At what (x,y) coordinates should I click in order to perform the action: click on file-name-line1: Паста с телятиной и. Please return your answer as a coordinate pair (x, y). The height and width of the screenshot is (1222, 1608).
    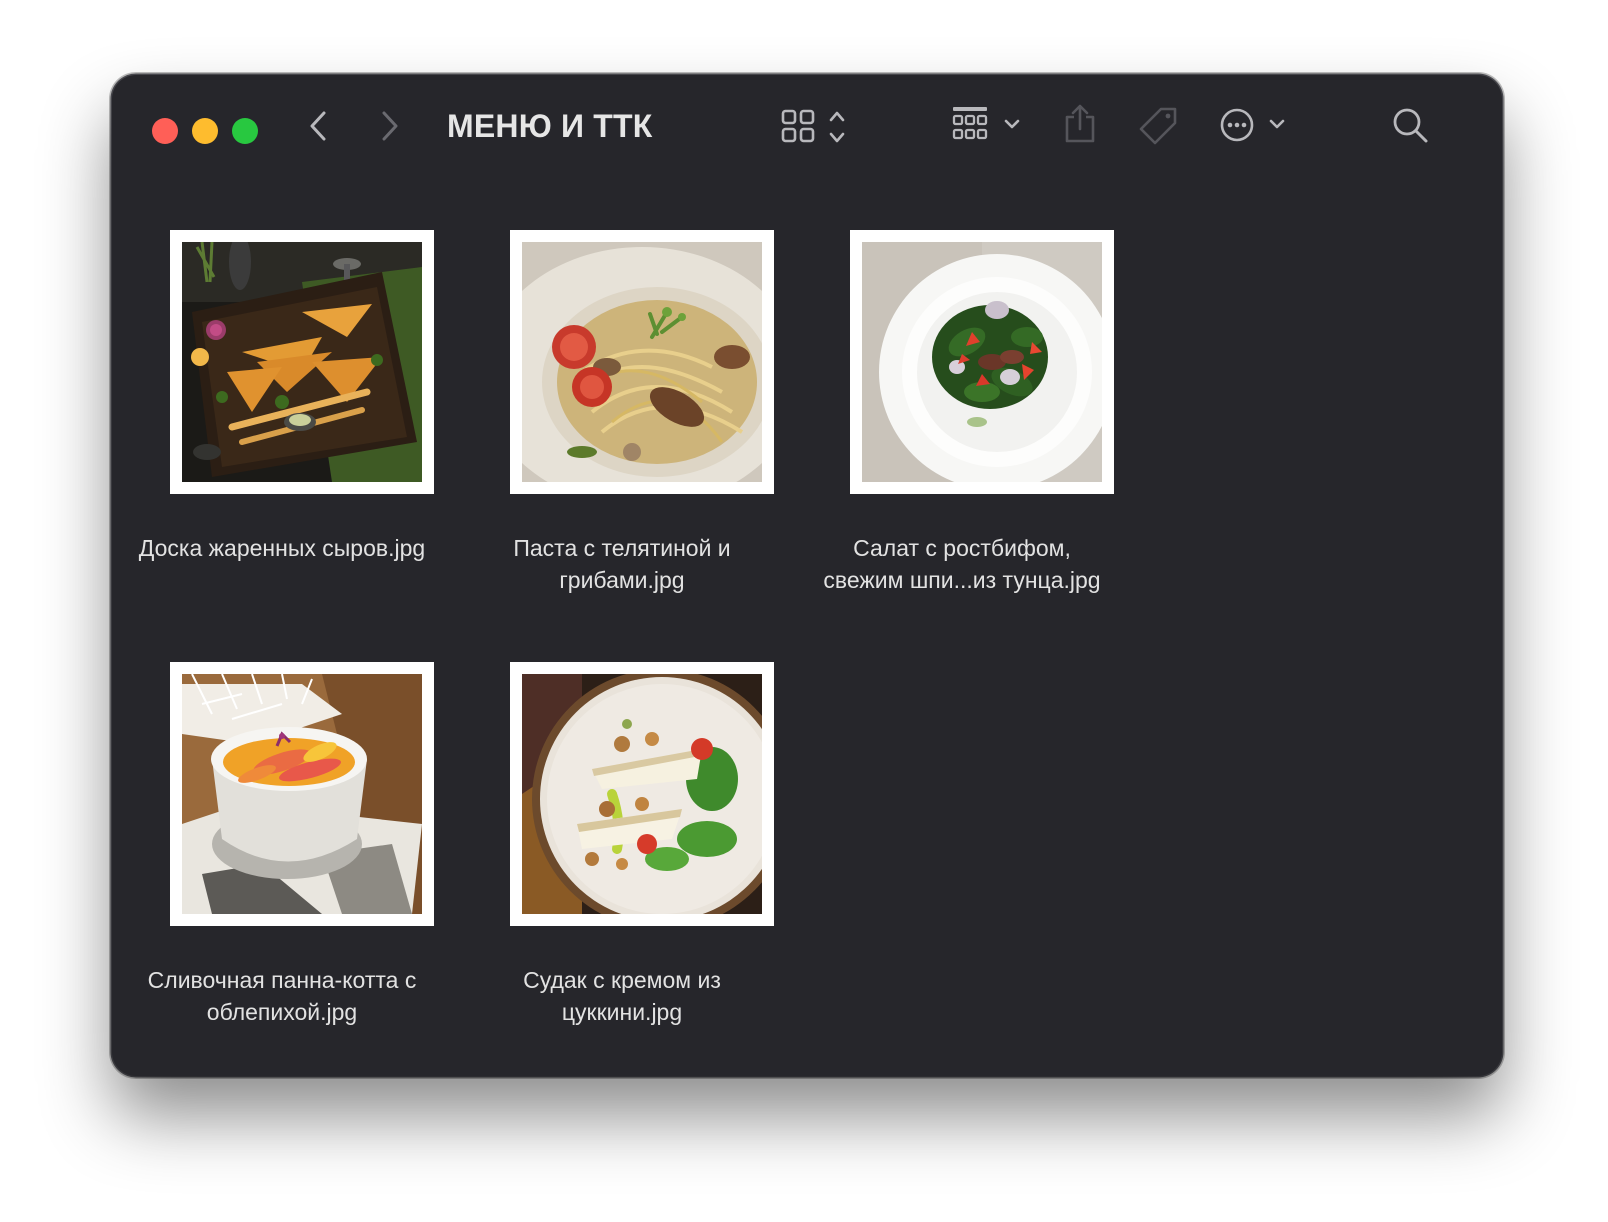
    Looking at the image, I should click on (622, 548).